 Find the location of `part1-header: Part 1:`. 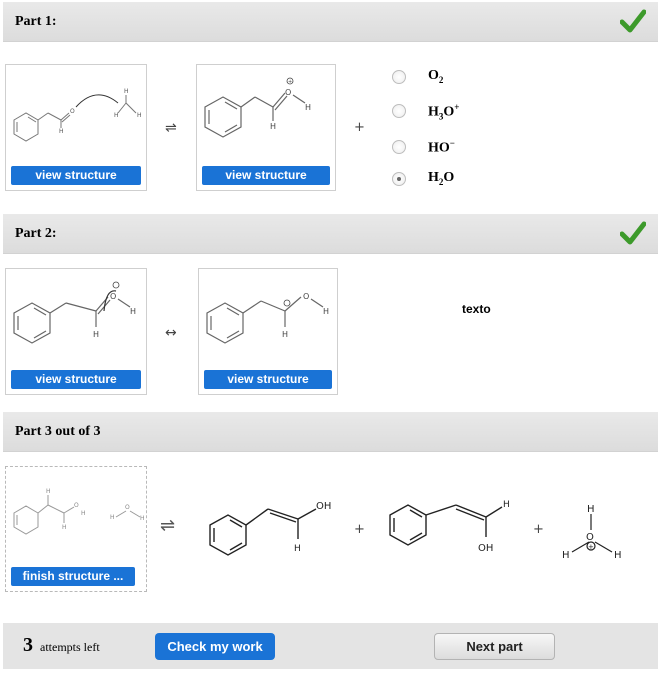

part1-header: Part 1: is located at coordinates (330, 22).